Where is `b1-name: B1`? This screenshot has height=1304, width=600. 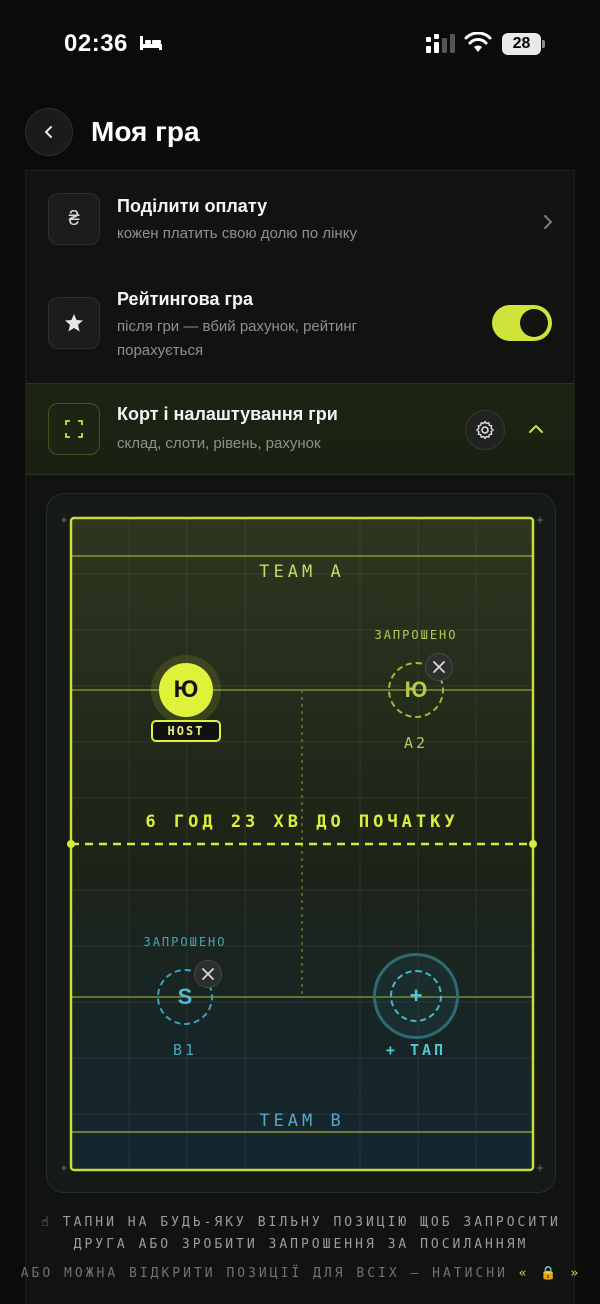
b1-name: B1 is located at coordinates (185, 1050).